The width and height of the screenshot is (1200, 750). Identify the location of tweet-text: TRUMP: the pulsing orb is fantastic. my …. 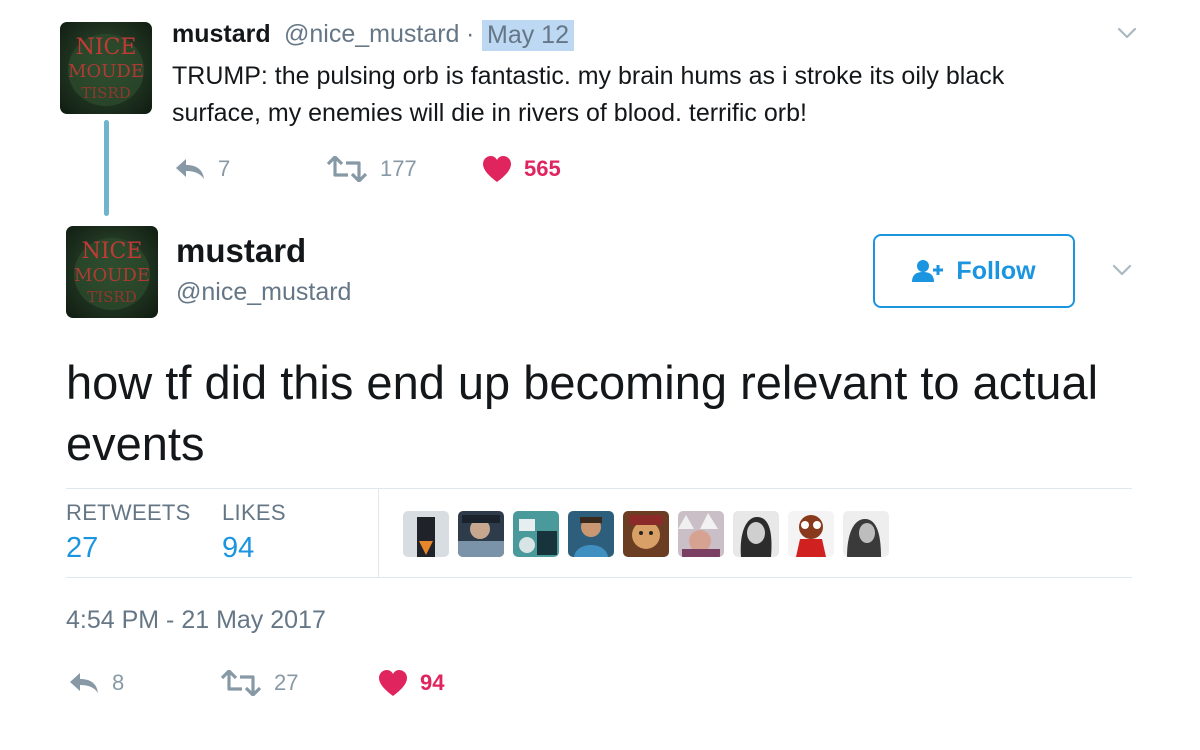
(588, 94).